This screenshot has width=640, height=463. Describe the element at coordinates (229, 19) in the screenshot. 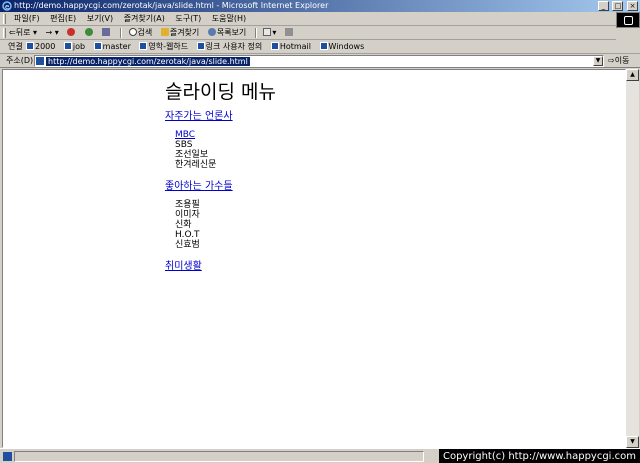

I see `menu-help: 도움말(H)` at that location.